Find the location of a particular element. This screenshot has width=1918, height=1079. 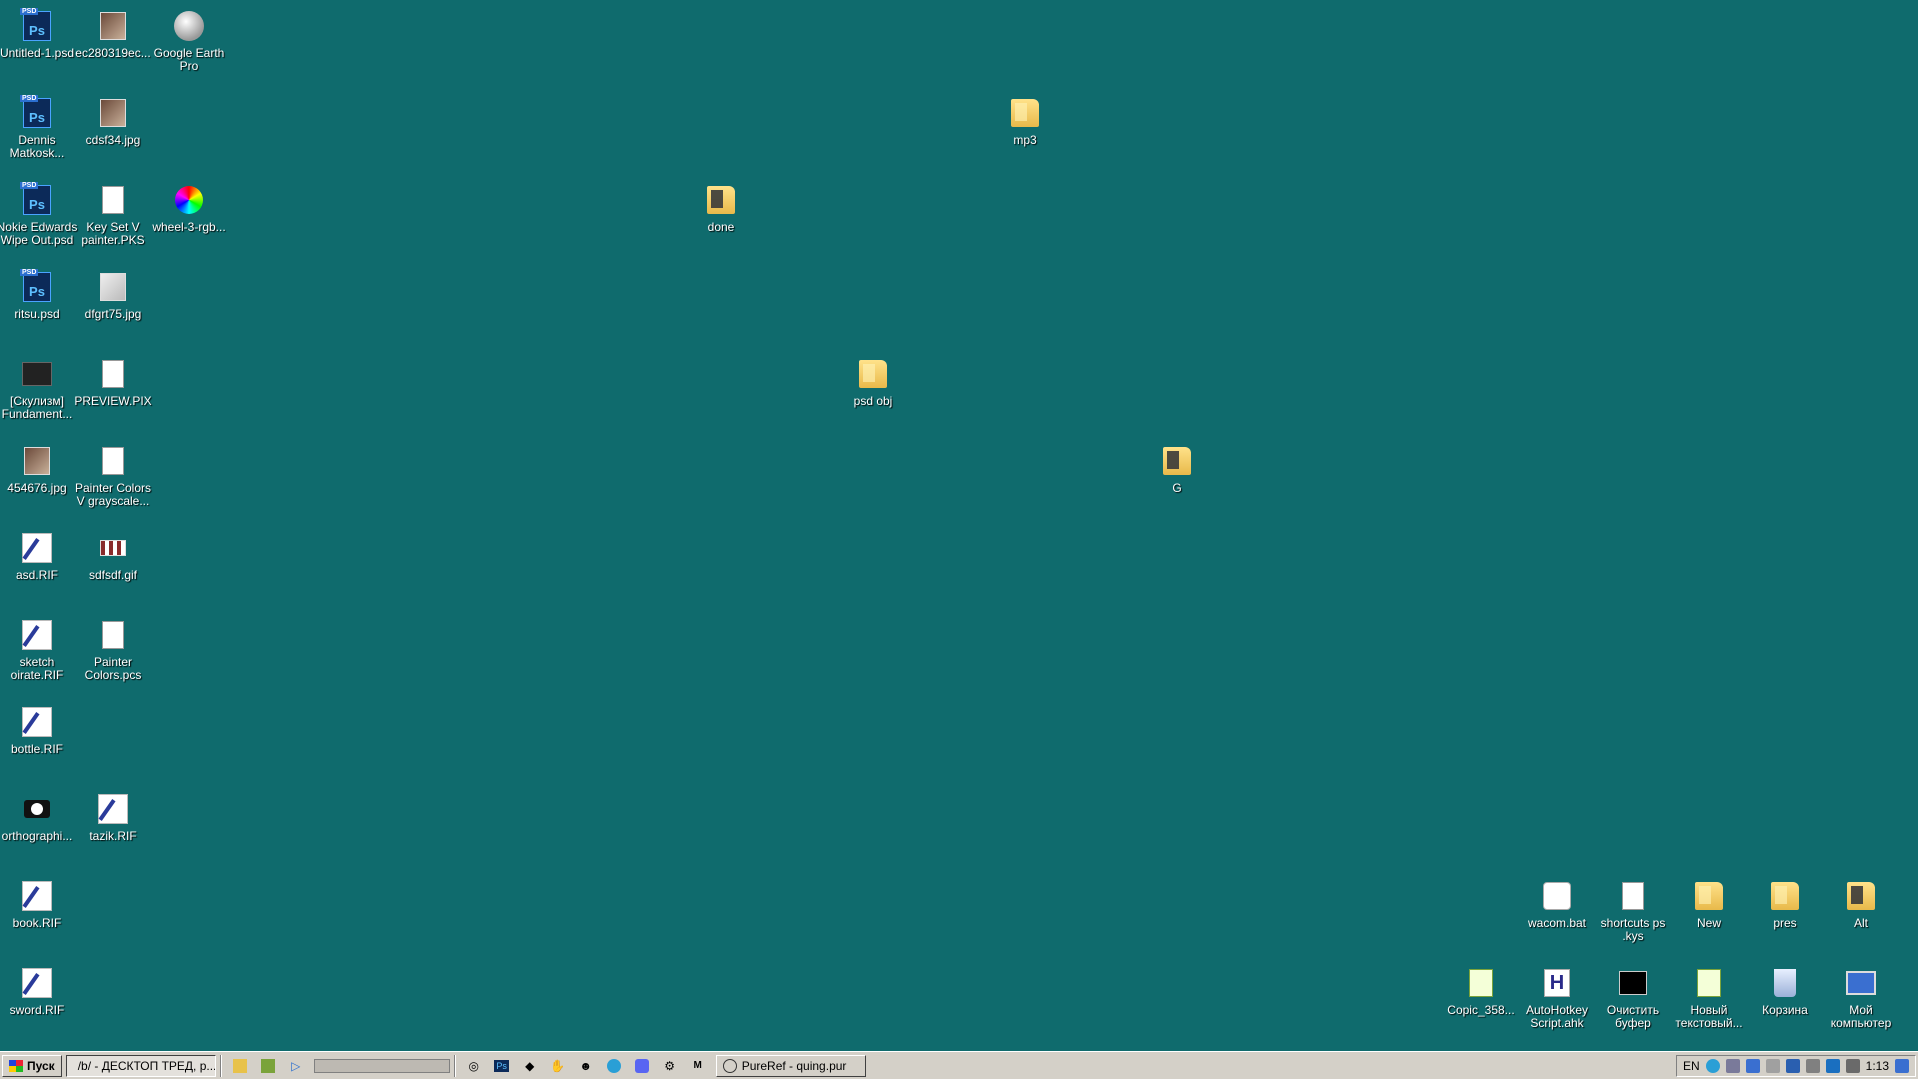

network-tray-icon is located at coordinates (1792, 1066).